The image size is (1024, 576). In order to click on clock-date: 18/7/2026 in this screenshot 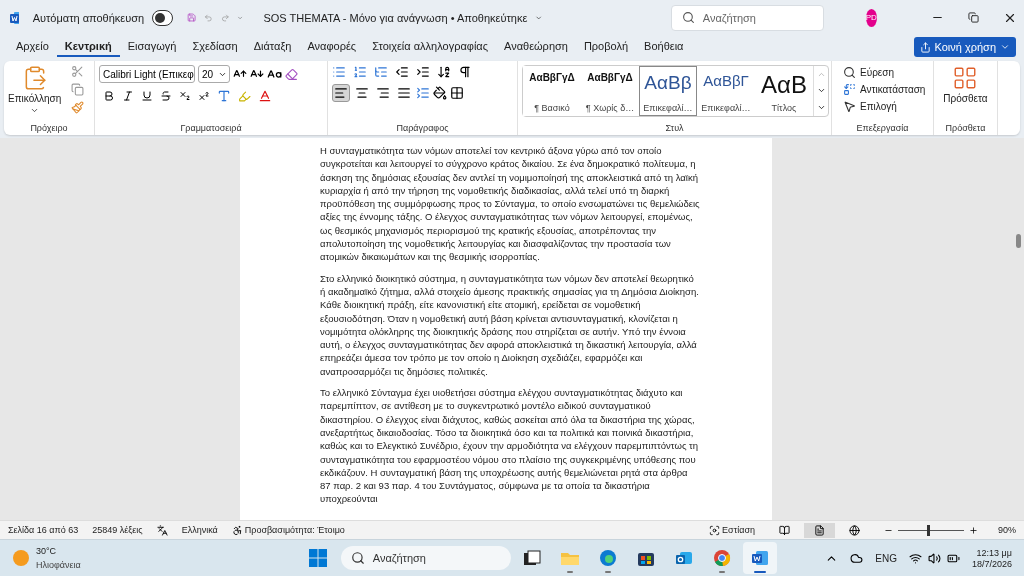, I will do `click(991, 563)`.